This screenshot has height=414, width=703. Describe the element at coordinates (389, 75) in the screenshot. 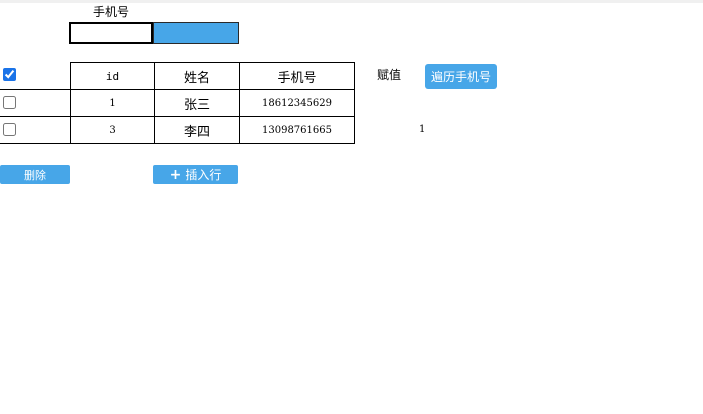

I see `assign-label: 赋值` at that location.